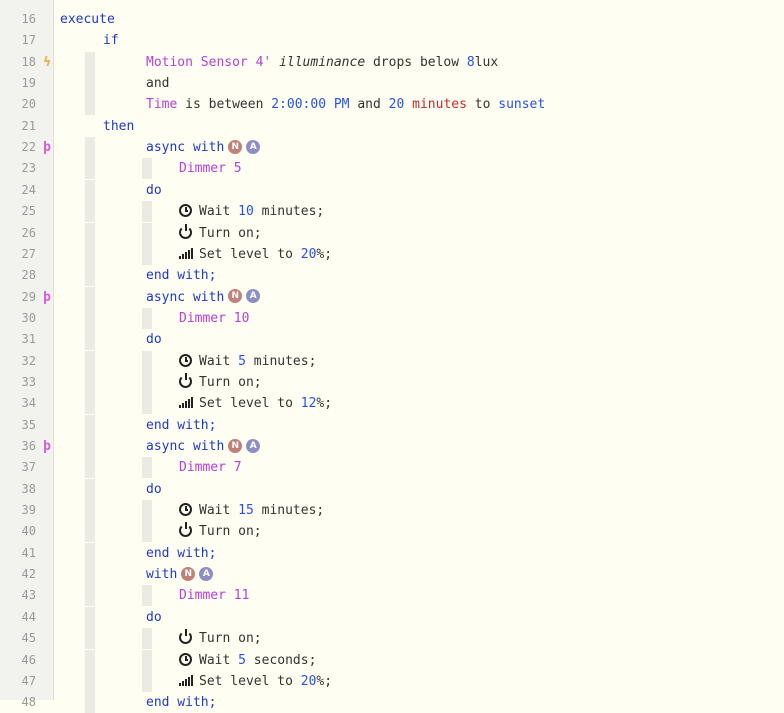 This screenshot has width=784, height=713. What do you see at coordinates (392, 297) in the screenshot?
I see `code-line: 29 þ async with N A` at bounding box center [392, 297].